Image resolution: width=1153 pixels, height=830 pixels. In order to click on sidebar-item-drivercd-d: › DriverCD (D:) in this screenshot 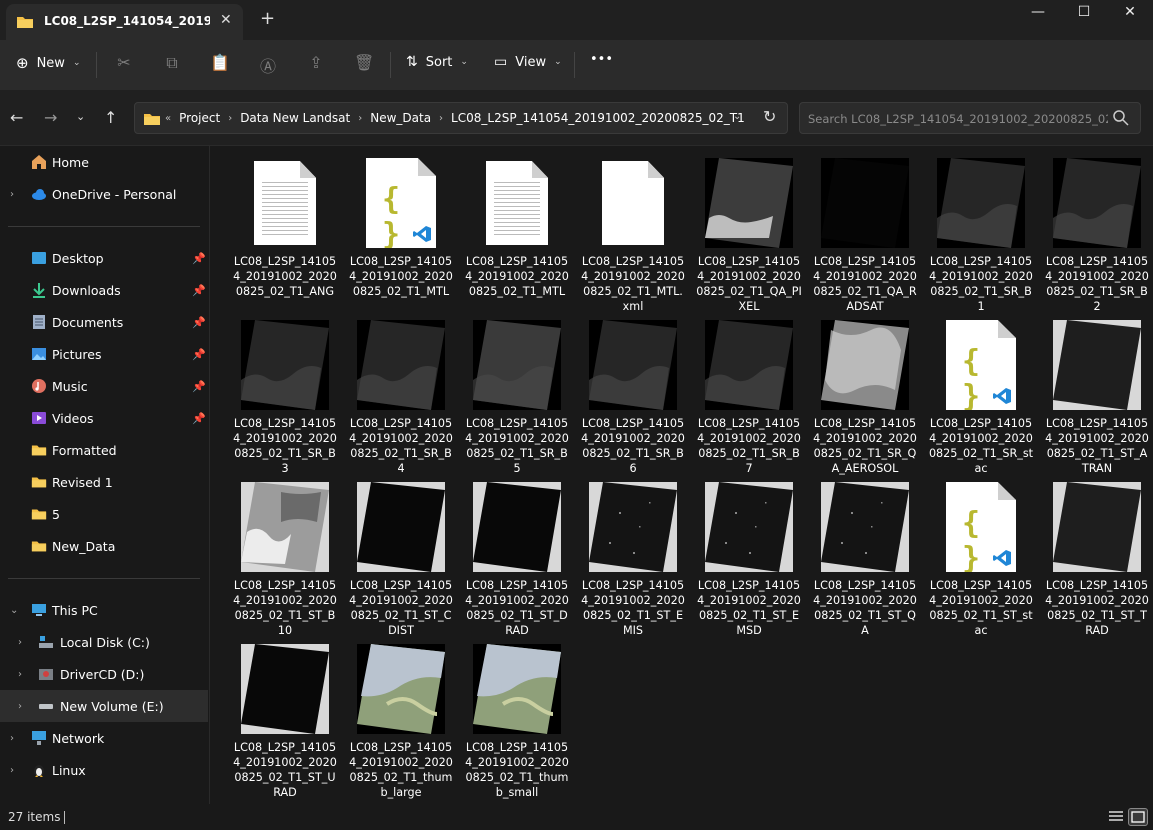, I will do `click(104, 674)`.